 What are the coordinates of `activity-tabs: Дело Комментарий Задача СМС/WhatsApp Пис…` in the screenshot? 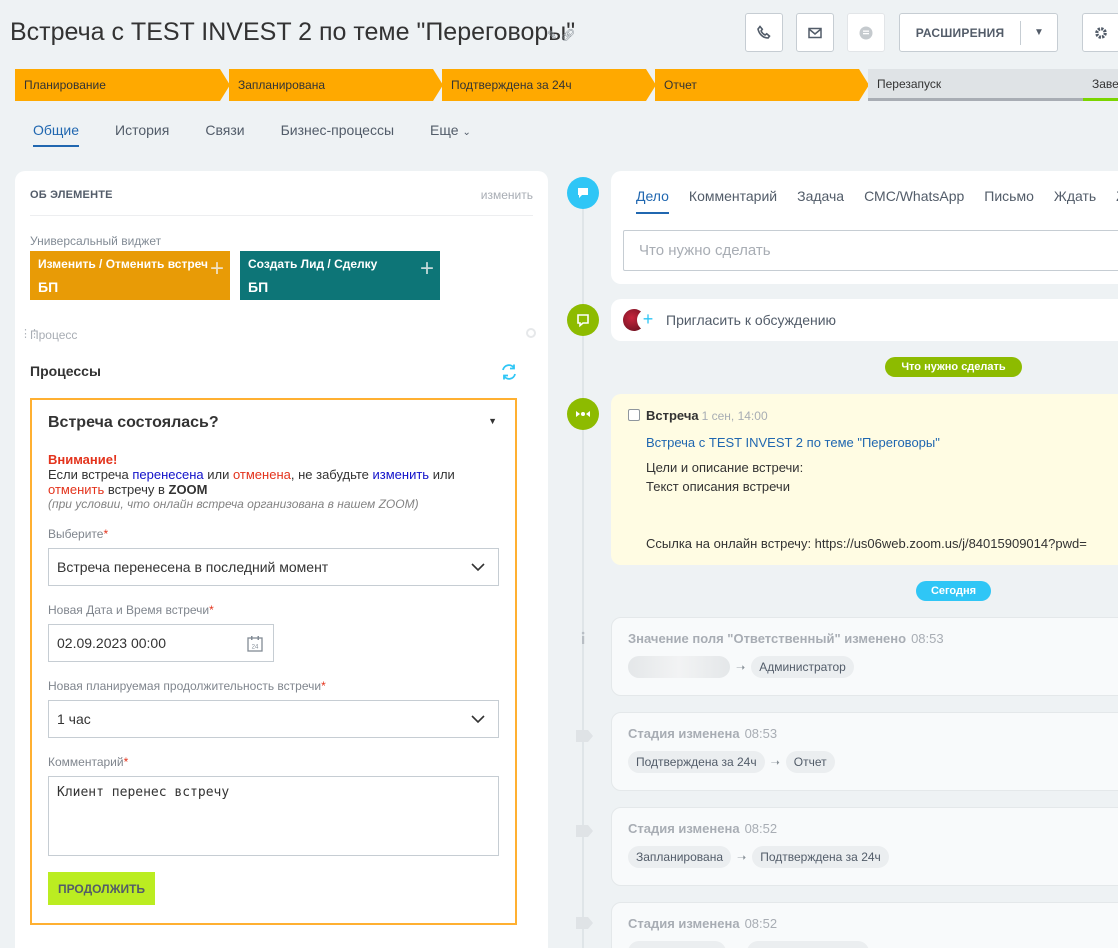 It's located at (877, 201).